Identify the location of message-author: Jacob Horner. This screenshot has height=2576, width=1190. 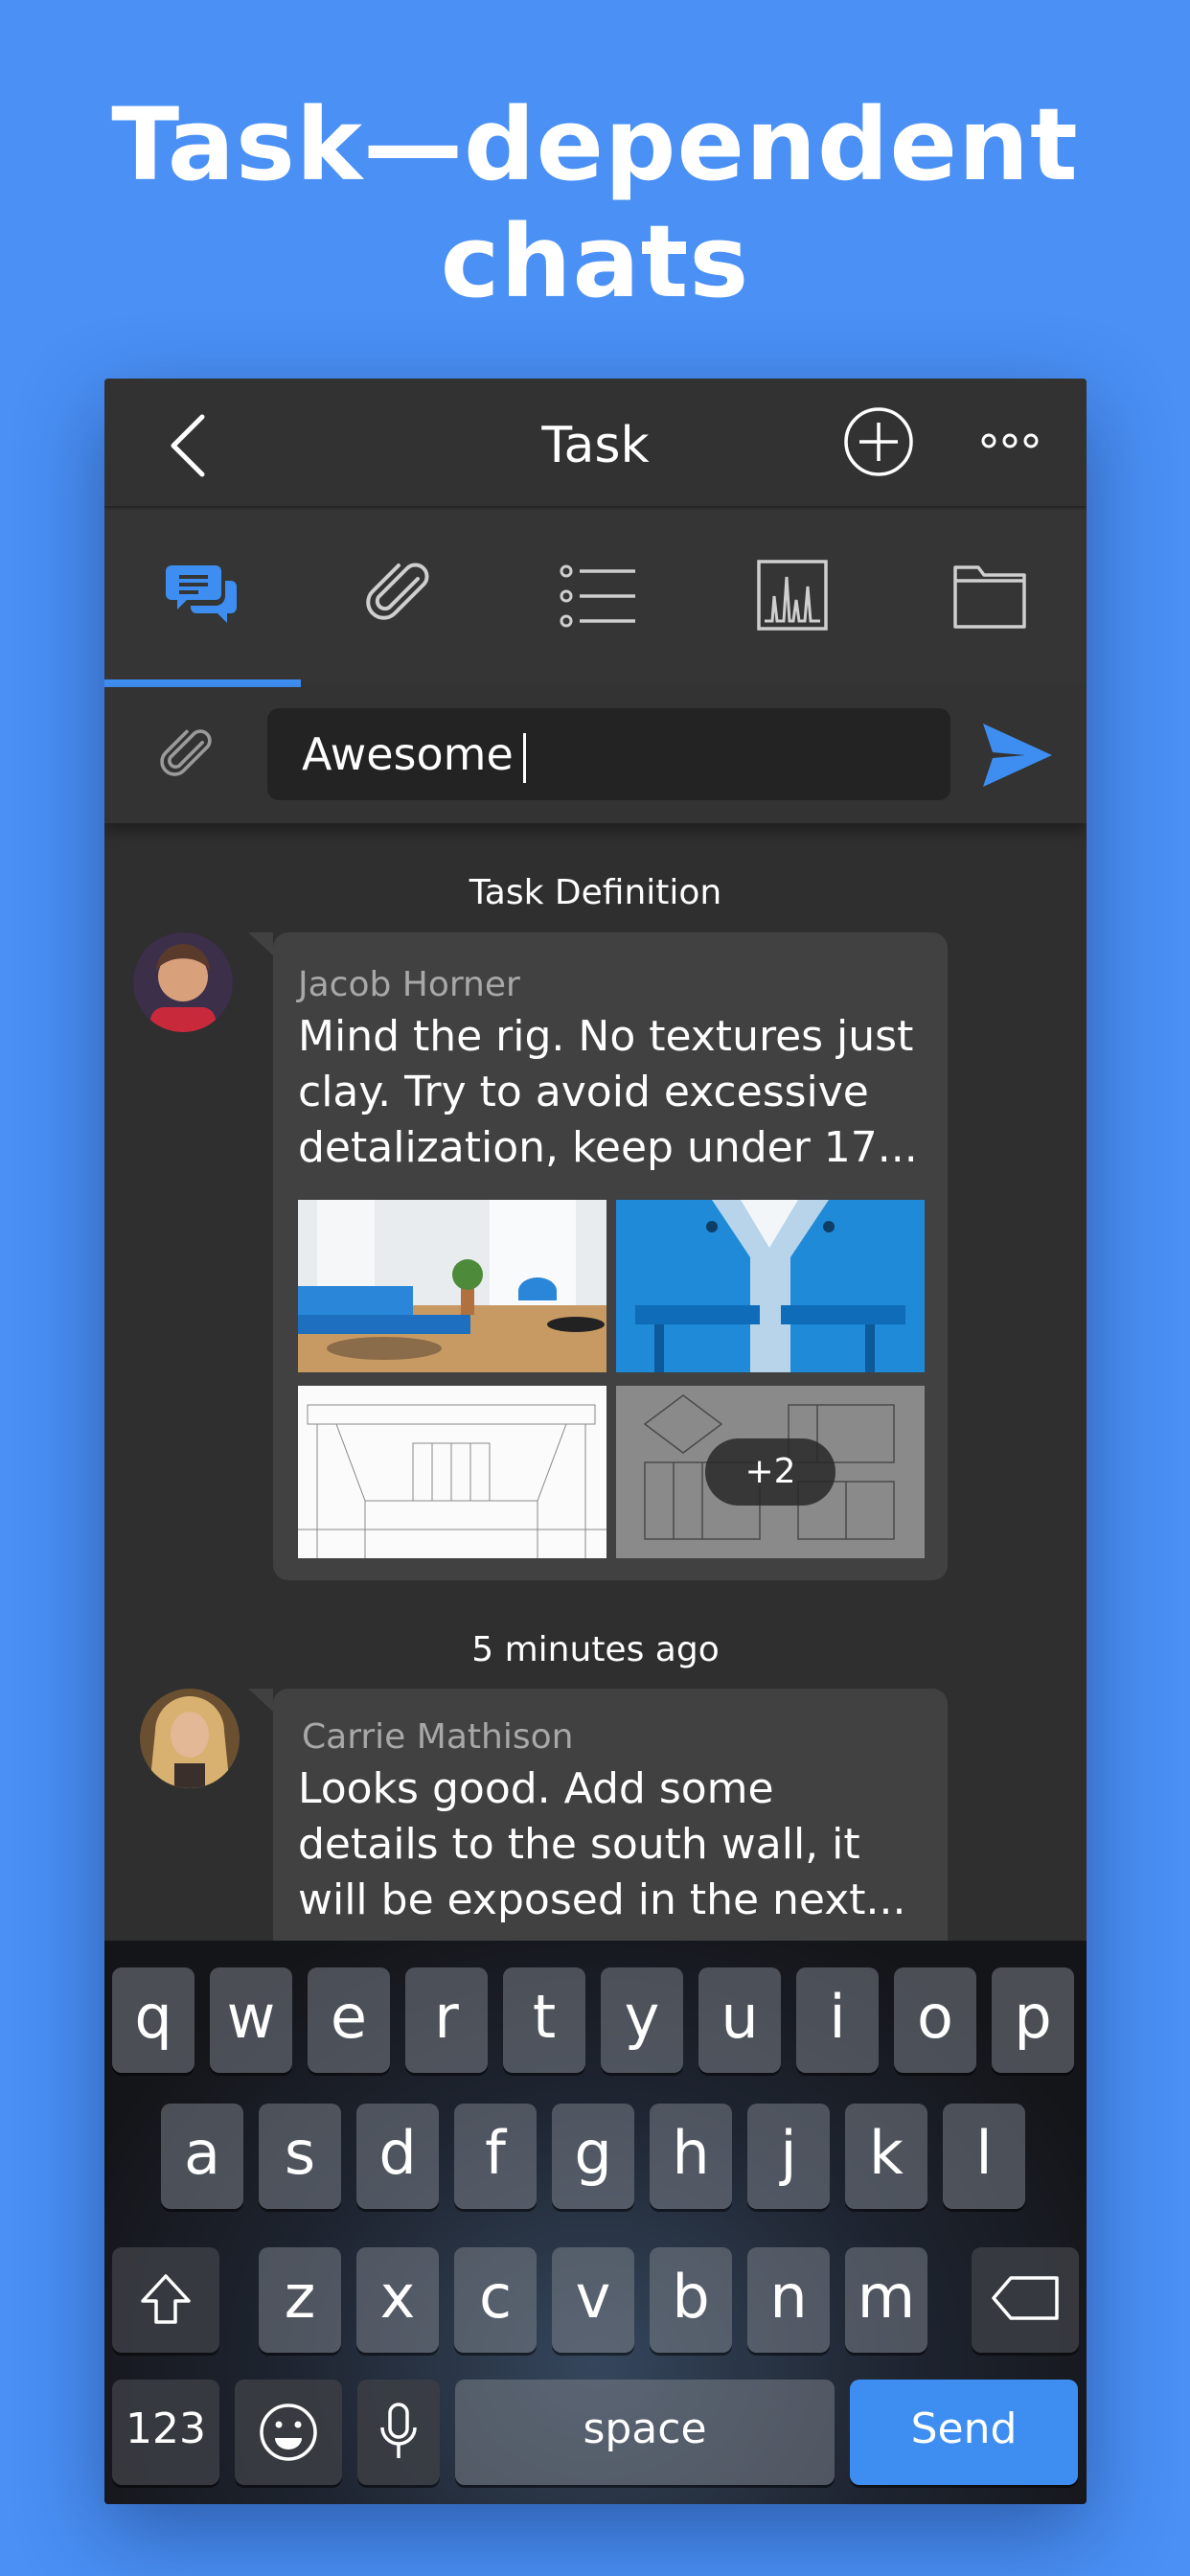
(409, 985).